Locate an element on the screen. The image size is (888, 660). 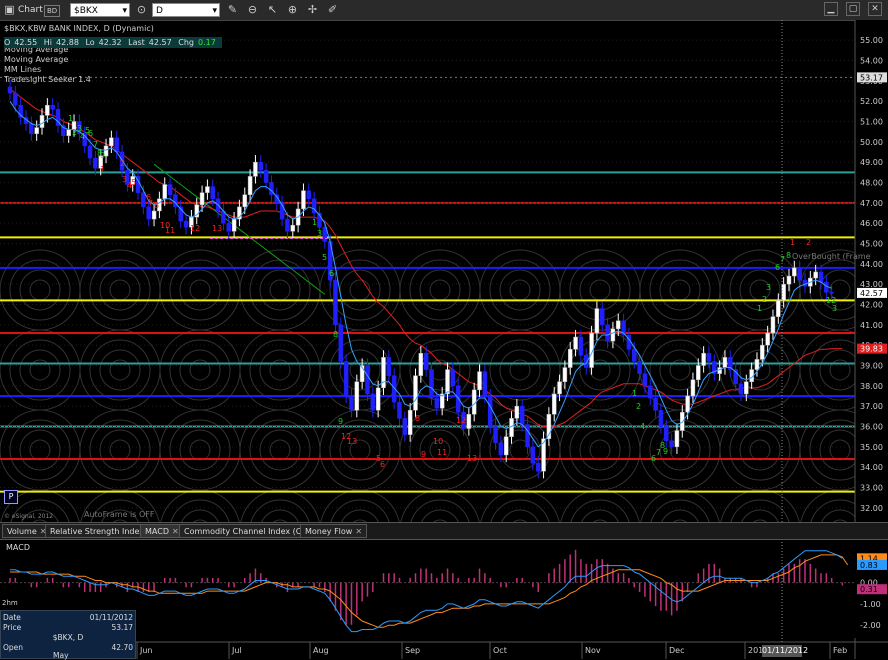
date-label: Sep is located at coordinates (413, 650).